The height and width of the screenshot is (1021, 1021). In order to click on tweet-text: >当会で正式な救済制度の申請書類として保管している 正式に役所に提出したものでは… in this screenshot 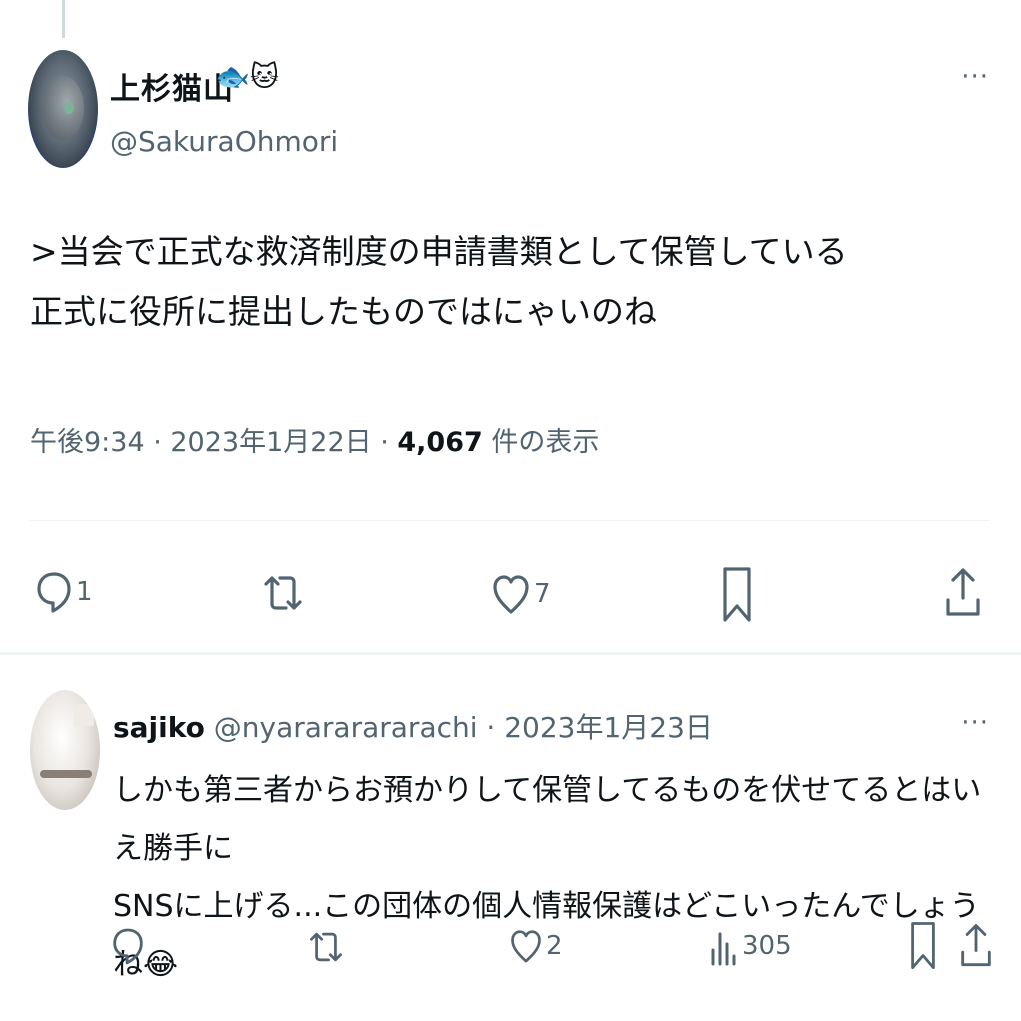, I will do `click(439, 282)`.